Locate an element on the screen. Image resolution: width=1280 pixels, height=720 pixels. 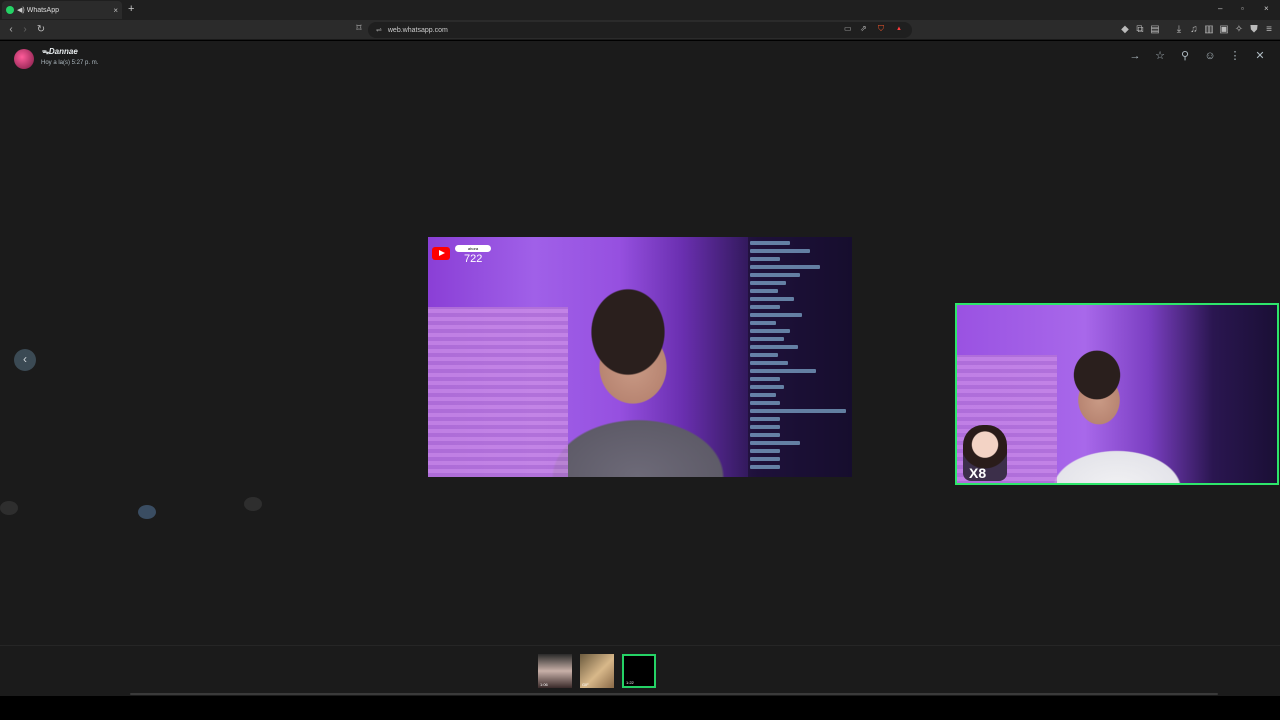
site-info-icon: ⇌ is located at coordinates (379, 30).